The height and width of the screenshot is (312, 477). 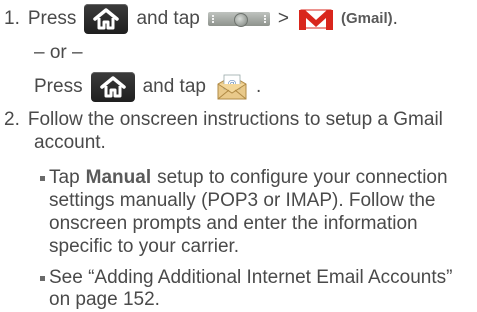 I want to click on launcher-bar-icon, so click(x=238, y=19).